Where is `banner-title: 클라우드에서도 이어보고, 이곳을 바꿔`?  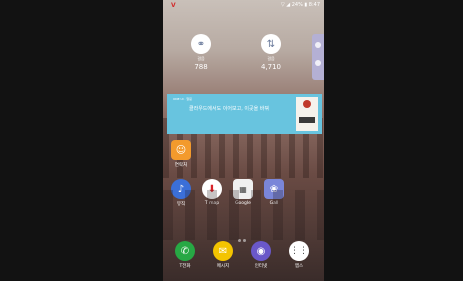
banner-title: 클라우드에서도 이어보고, 이곳을 바꿔 is located at coordinates (229, 109).